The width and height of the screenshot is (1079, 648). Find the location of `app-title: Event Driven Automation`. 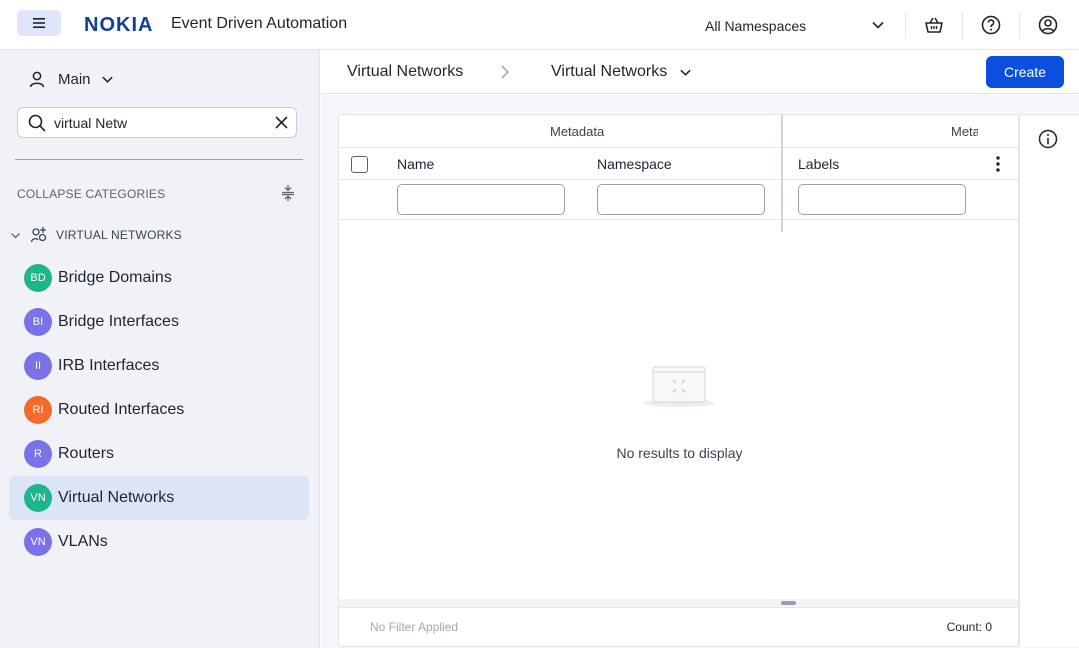

app-title: Event Driven Automation is located at coordinates (259, 23).